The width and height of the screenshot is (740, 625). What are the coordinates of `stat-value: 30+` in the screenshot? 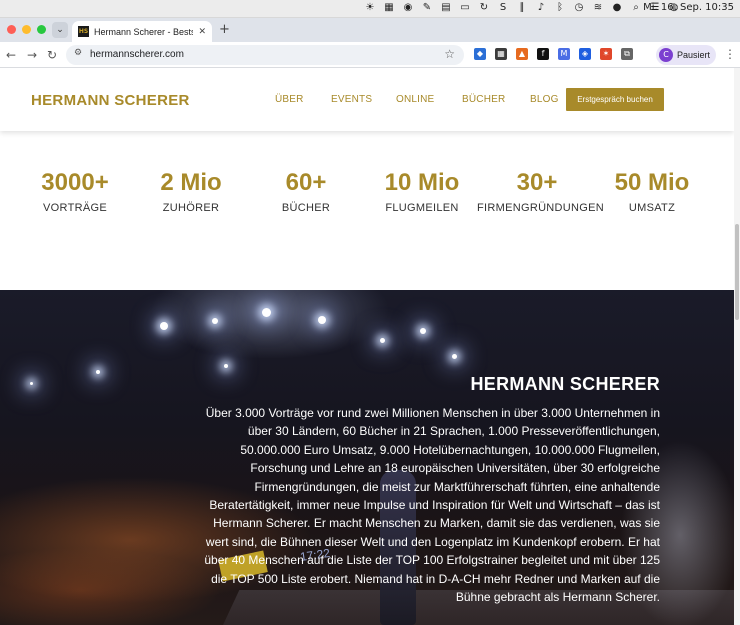 It's located at (537, 182).